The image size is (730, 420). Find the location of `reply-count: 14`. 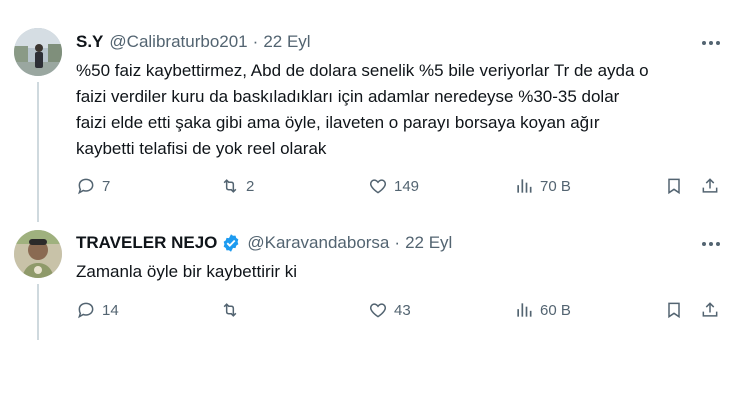

reply-count: 14 is located at coordinates (110, 310).